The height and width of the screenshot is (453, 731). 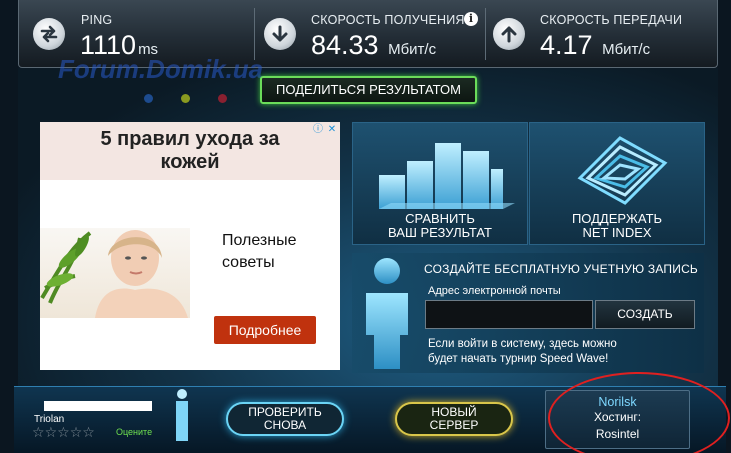 I want to click on net-index-icon, so click(x=622, y=170).